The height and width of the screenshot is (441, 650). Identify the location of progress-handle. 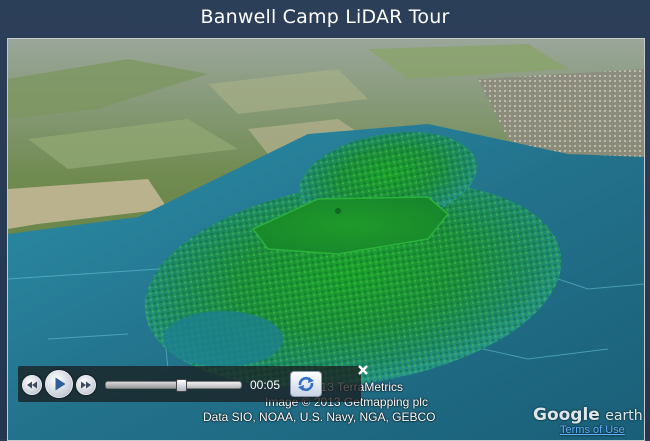
(182, 385).